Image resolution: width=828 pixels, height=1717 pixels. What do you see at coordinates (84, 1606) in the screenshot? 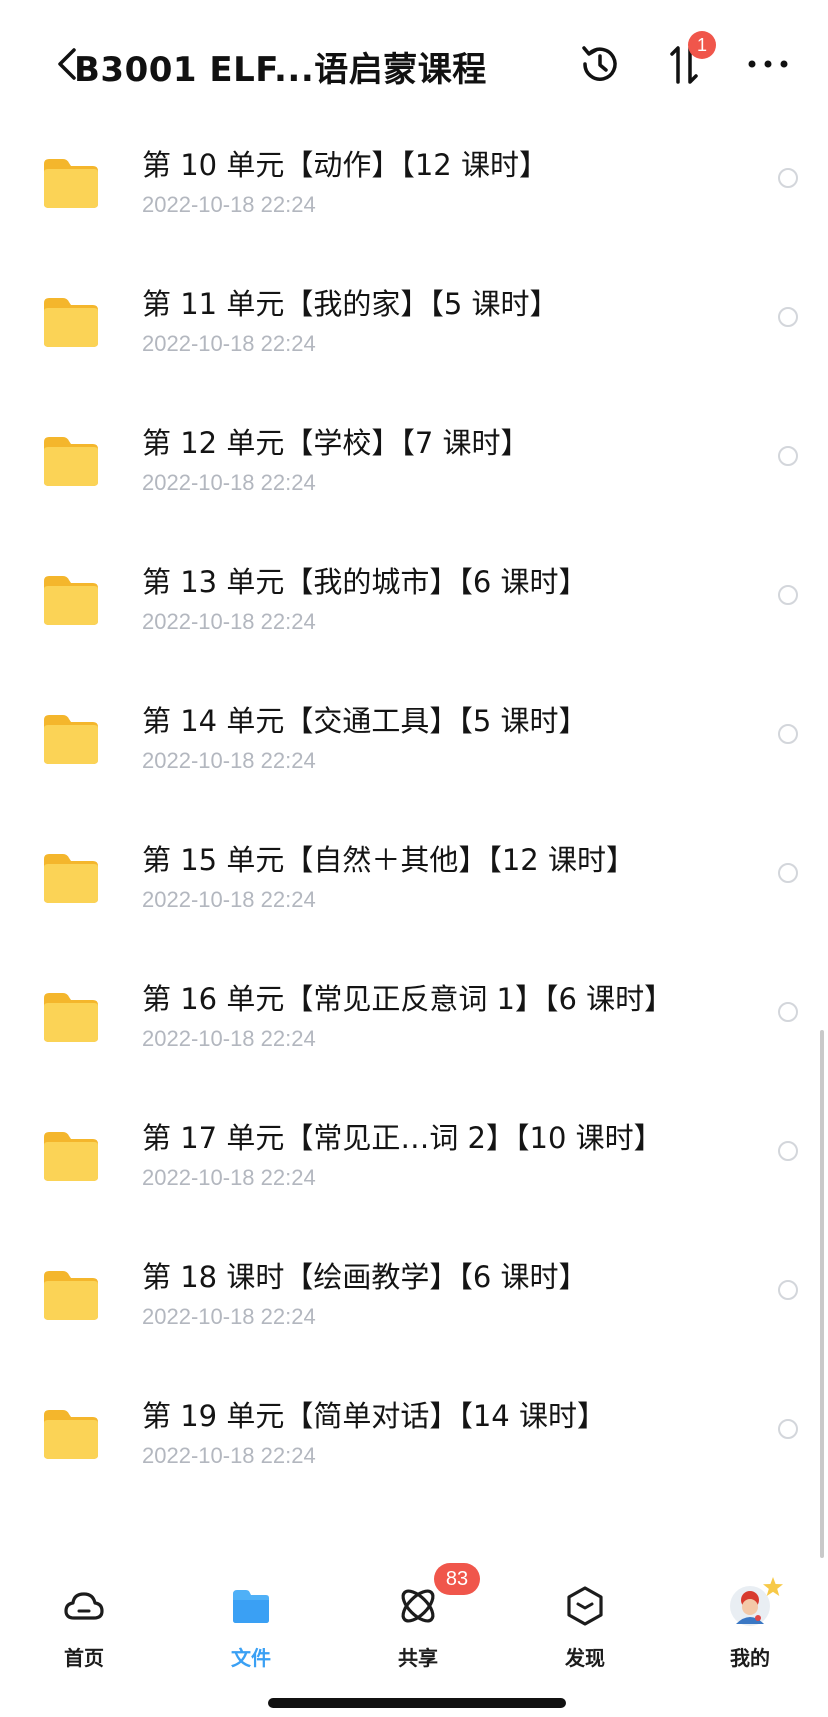
I see `cloud-icon` at bounding box center [84, 1606].